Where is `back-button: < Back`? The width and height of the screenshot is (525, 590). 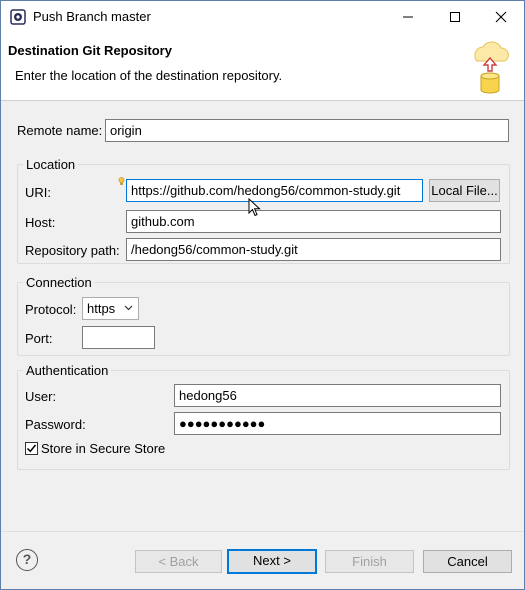 back-button: < Back is located at coordinates (178, 561).